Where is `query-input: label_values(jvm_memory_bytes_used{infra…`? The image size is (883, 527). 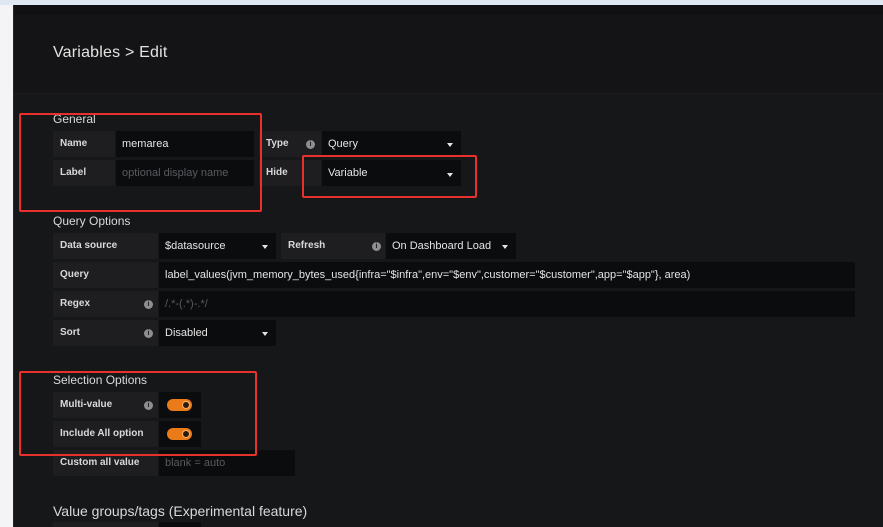 query-input: label_values(jvm_memory_bytes_used{infra… is located at coordinates (507, 275).